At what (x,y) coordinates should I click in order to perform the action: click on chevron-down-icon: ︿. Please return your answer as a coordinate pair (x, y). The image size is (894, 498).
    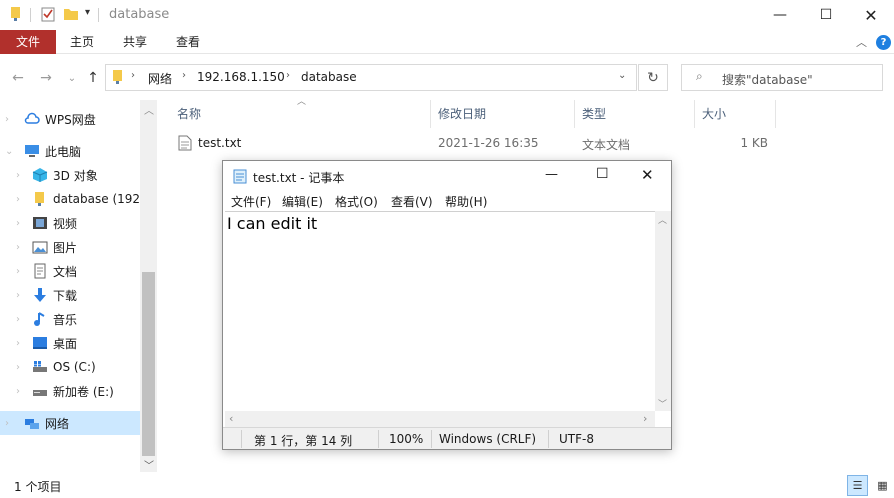
    Looking at the image, I should click on (861, 42).